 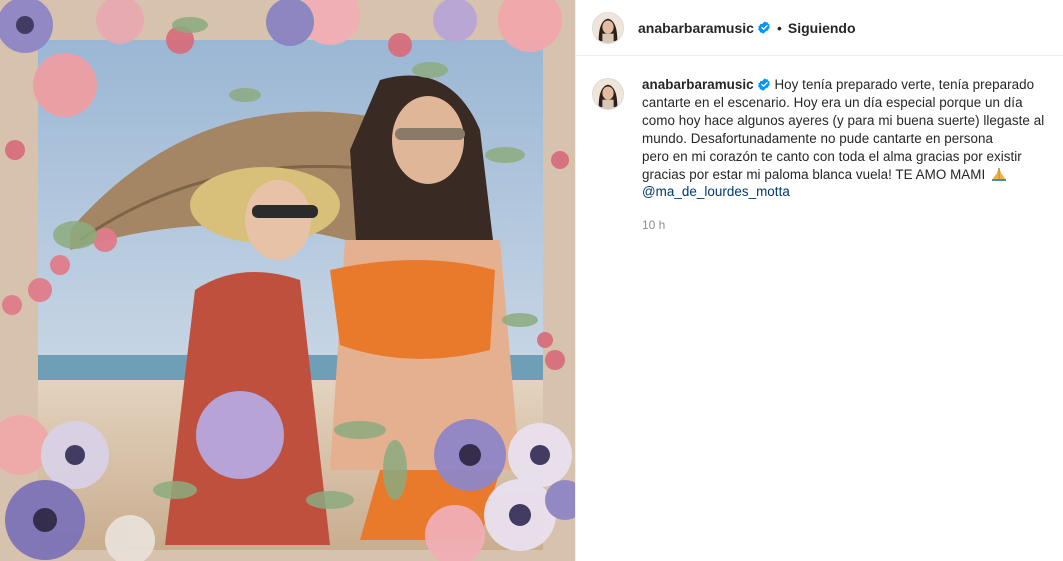 What do you see at coordinates (844, 225) in the screenshot?
I see `post-timestamp: 10 h` at bounding box center [844, 225].